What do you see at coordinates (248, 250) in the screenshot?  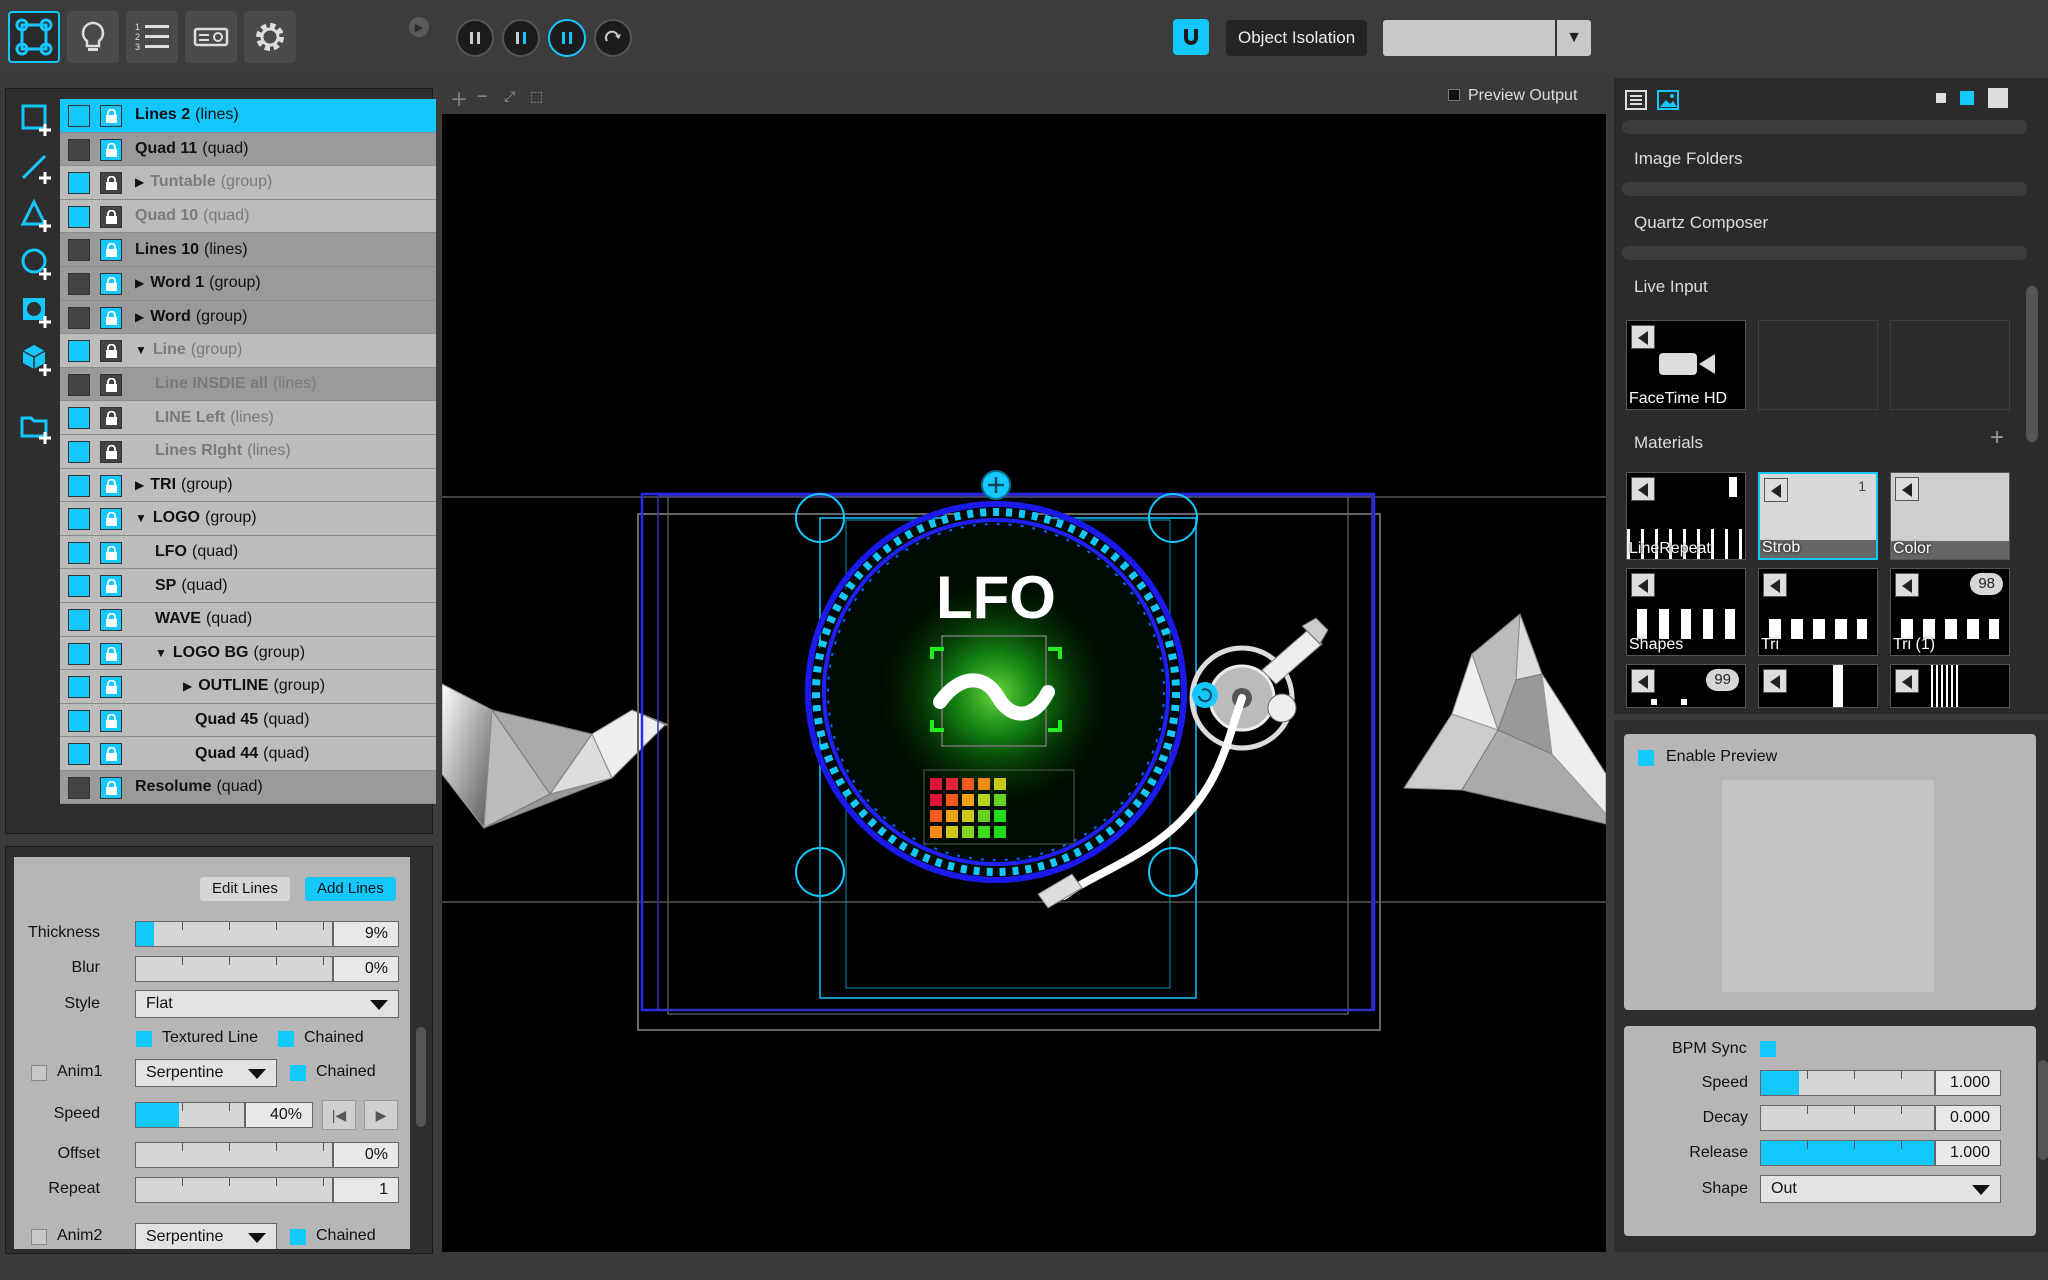 I see `layer-row: Lines 10 (lines)` at bounding box center [248, 250].